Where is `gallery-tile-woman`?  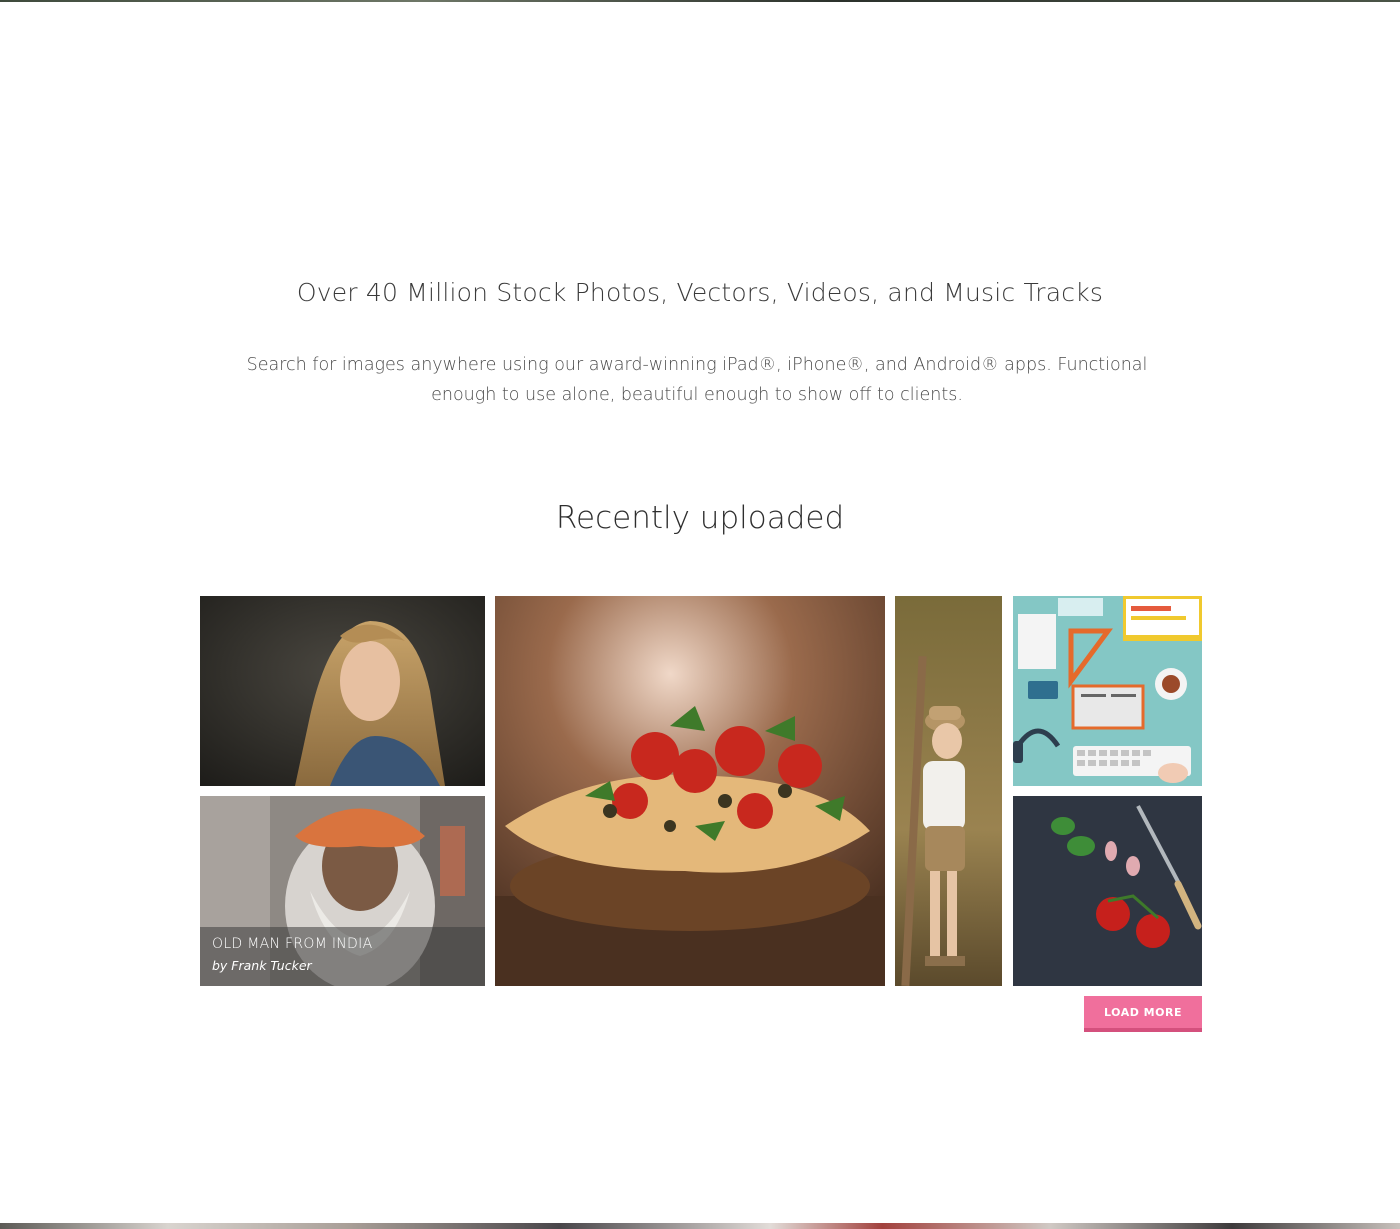
gallery-tile-woman is located at coordinates (342, 691).